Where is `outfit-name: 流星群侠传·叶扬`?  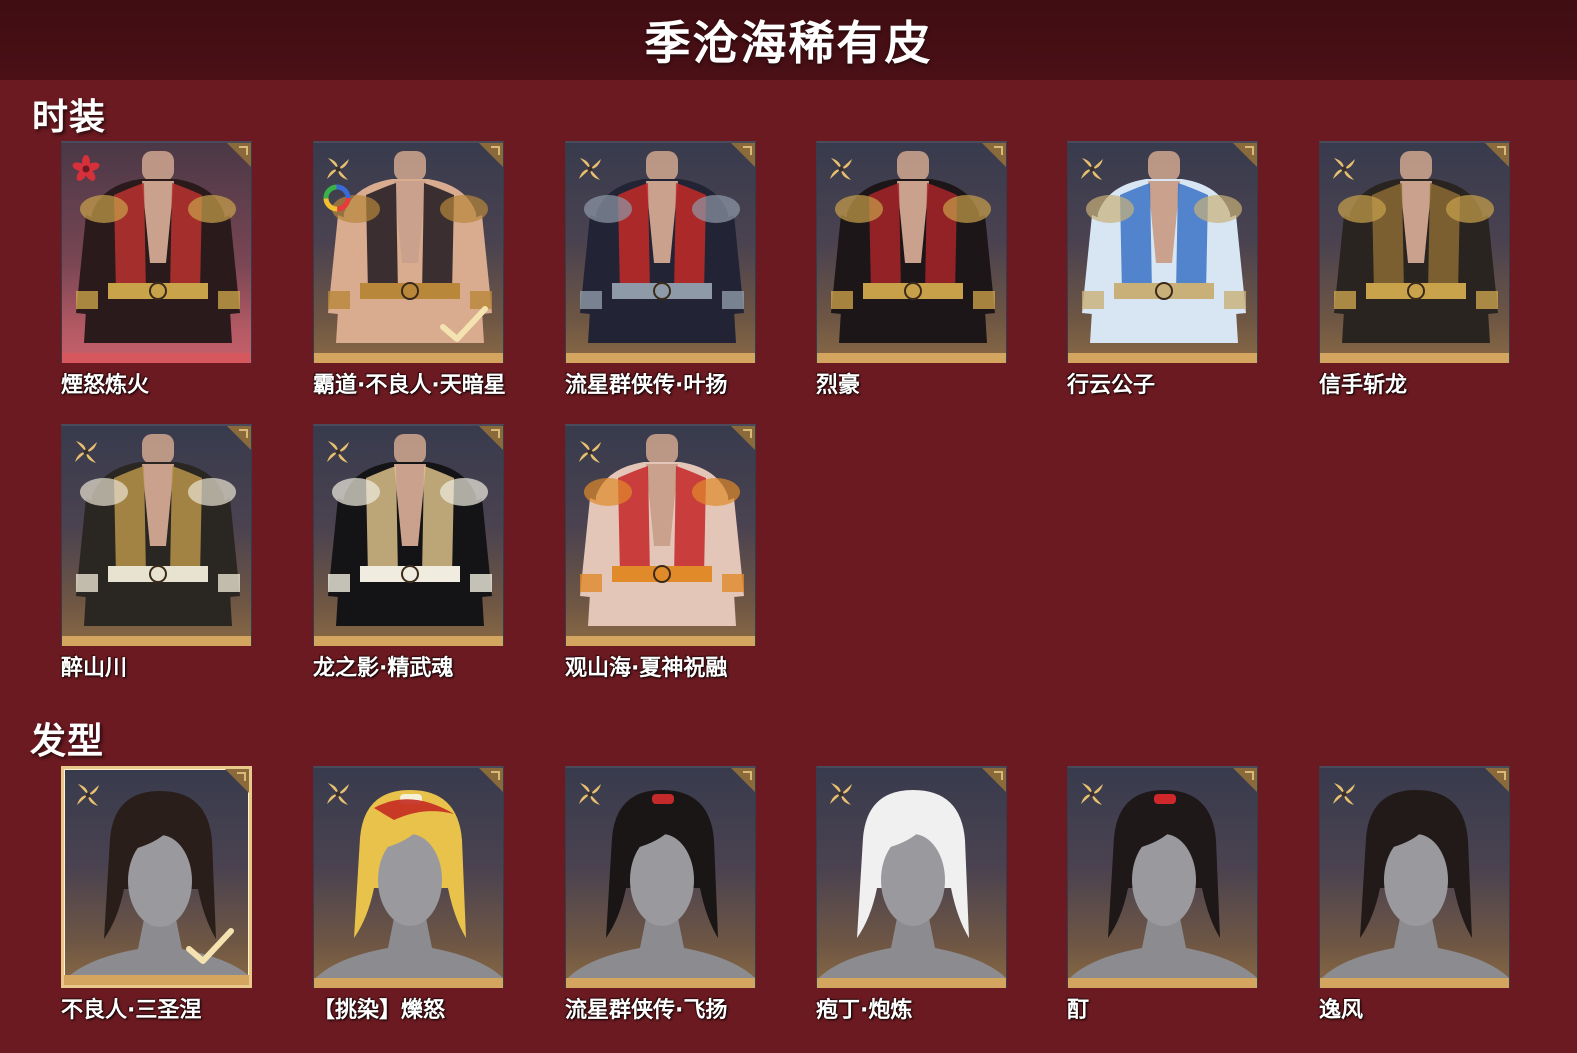 outfit-name: 流星群侠传·叶扬 is located at coordinates (646, 385).